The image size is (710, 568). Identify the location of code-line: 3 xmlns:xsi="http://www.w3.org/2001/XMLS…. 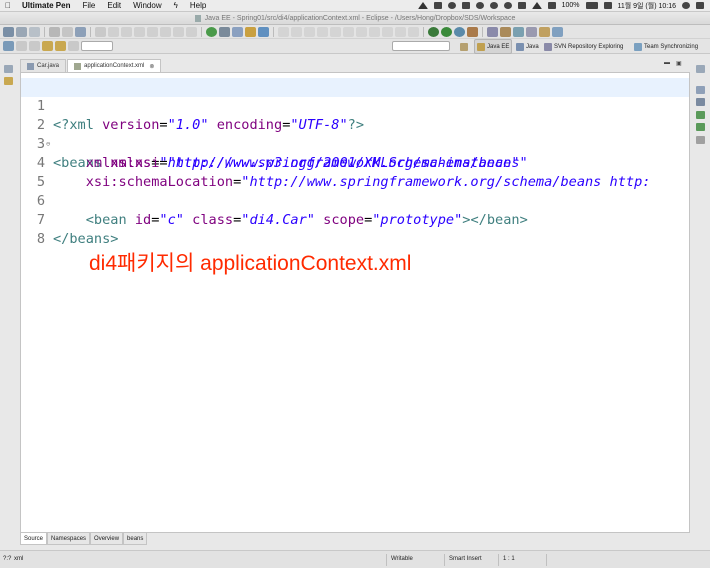
(355, 143).